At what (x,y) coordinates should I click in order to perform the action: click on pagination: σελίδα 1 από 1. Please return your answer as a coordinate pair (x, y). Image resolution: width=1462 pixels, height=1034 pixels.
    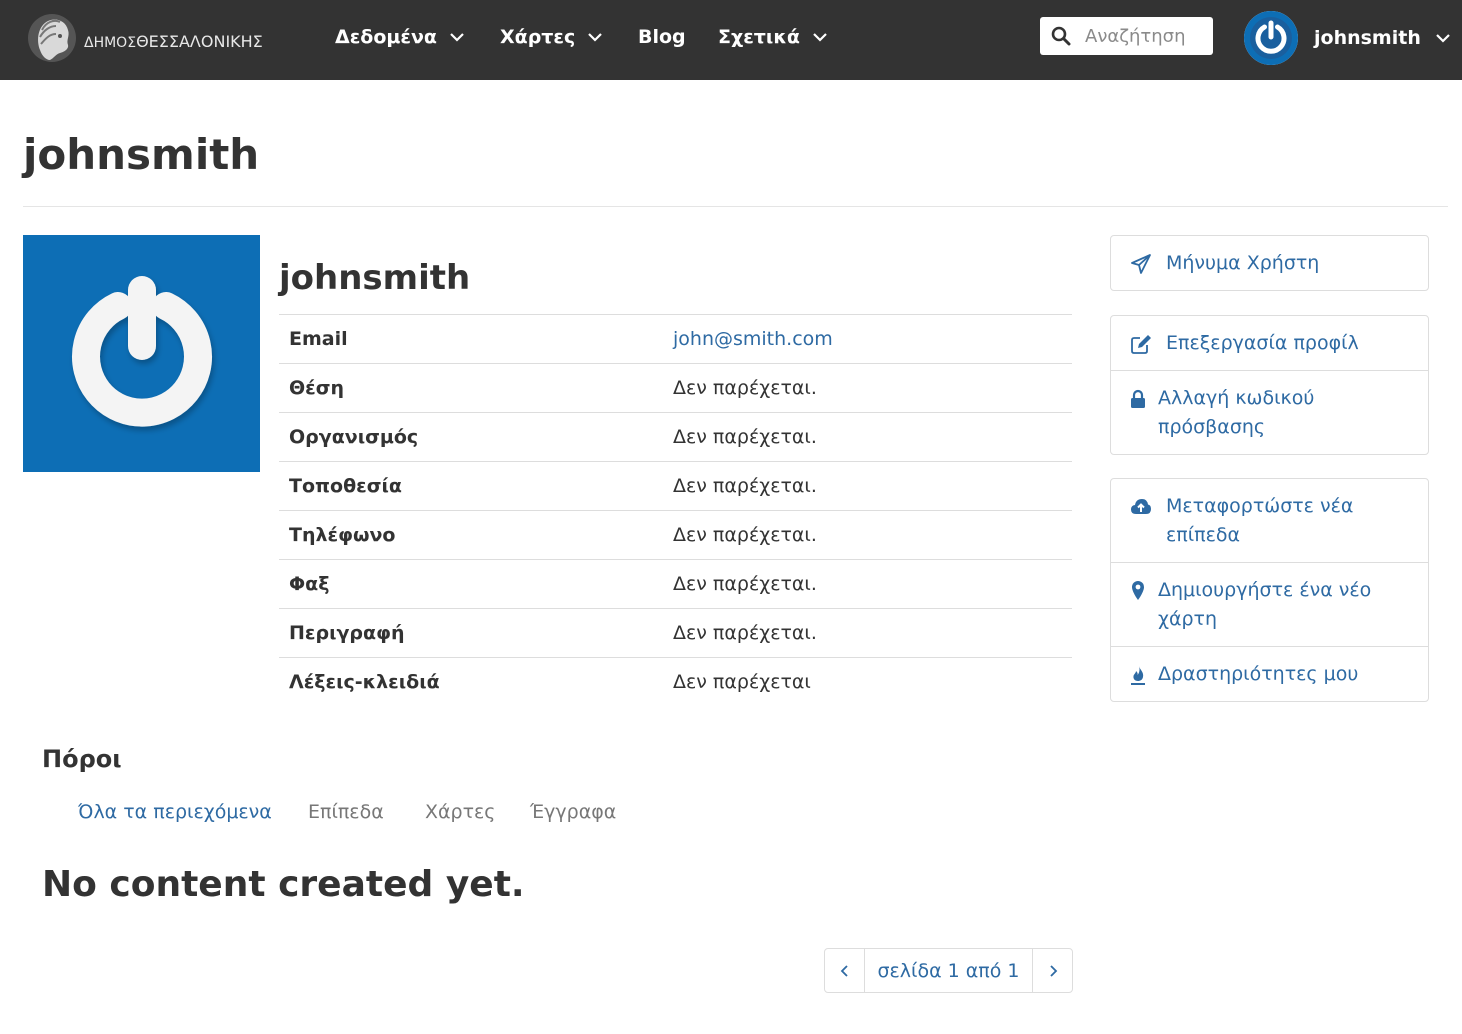
    Looking at the image, I should click on (948, 970).